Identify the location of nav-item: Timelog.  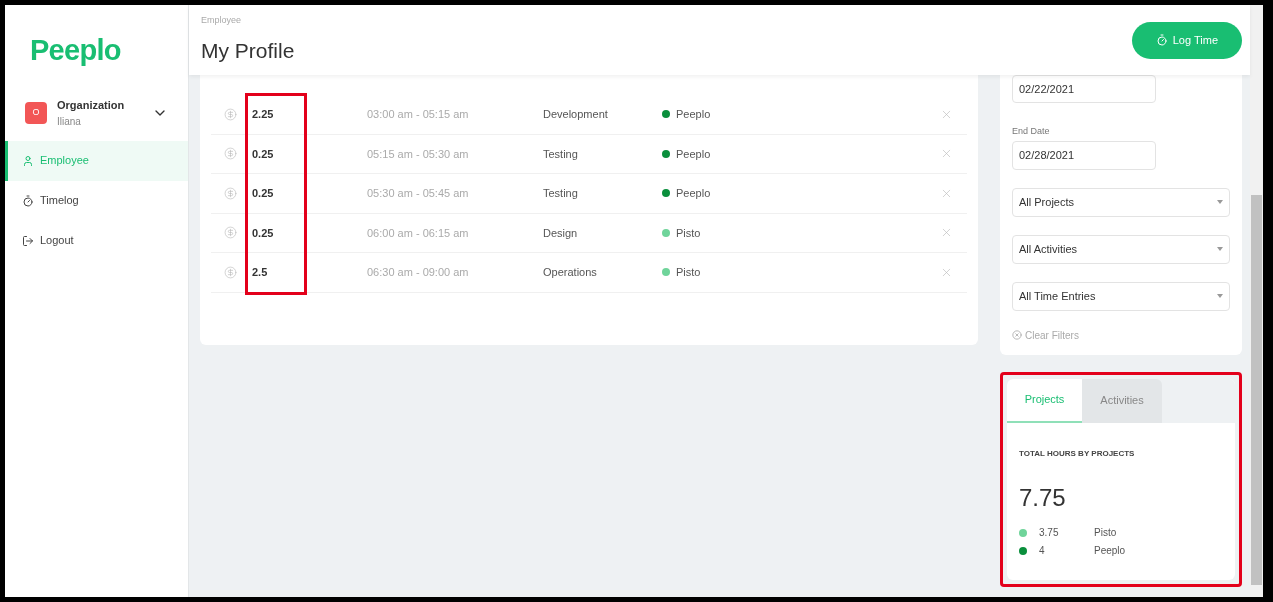
(96, 200).